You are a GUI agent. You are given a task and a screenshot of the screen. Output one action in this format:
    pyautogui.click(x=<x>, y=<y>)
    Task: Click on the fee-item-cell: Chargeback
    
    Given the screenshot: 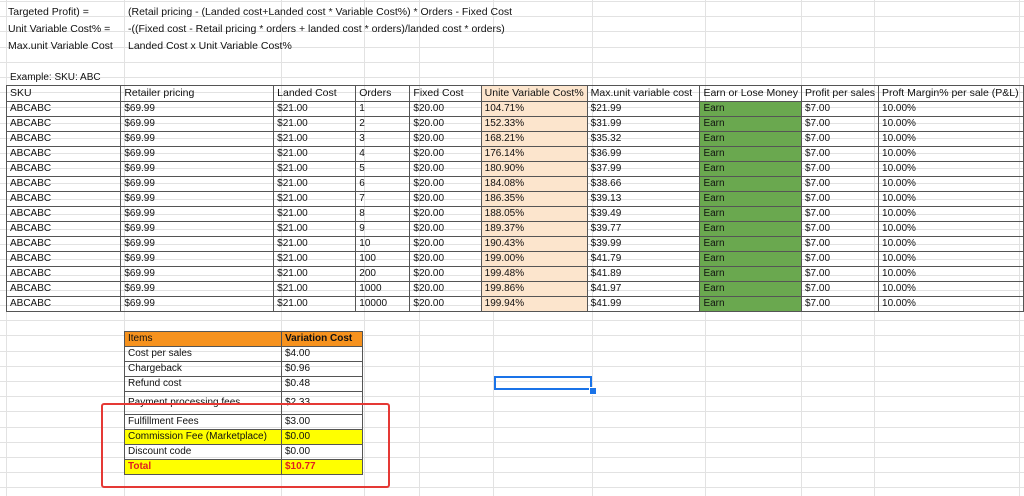 What is the action you would take?
    pyautogui.click(x=203, y=369)
    